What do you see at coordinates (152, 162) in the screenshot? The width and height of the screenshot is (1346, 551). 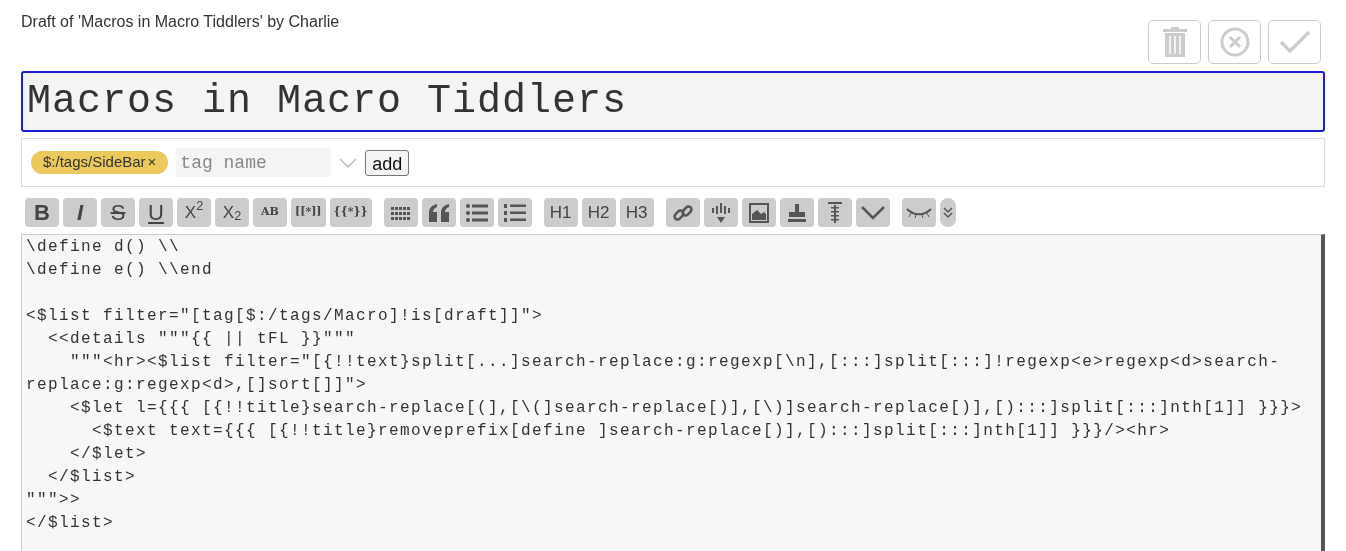 I see `remove-tag-button: ×` at bounding box center [152, 162].